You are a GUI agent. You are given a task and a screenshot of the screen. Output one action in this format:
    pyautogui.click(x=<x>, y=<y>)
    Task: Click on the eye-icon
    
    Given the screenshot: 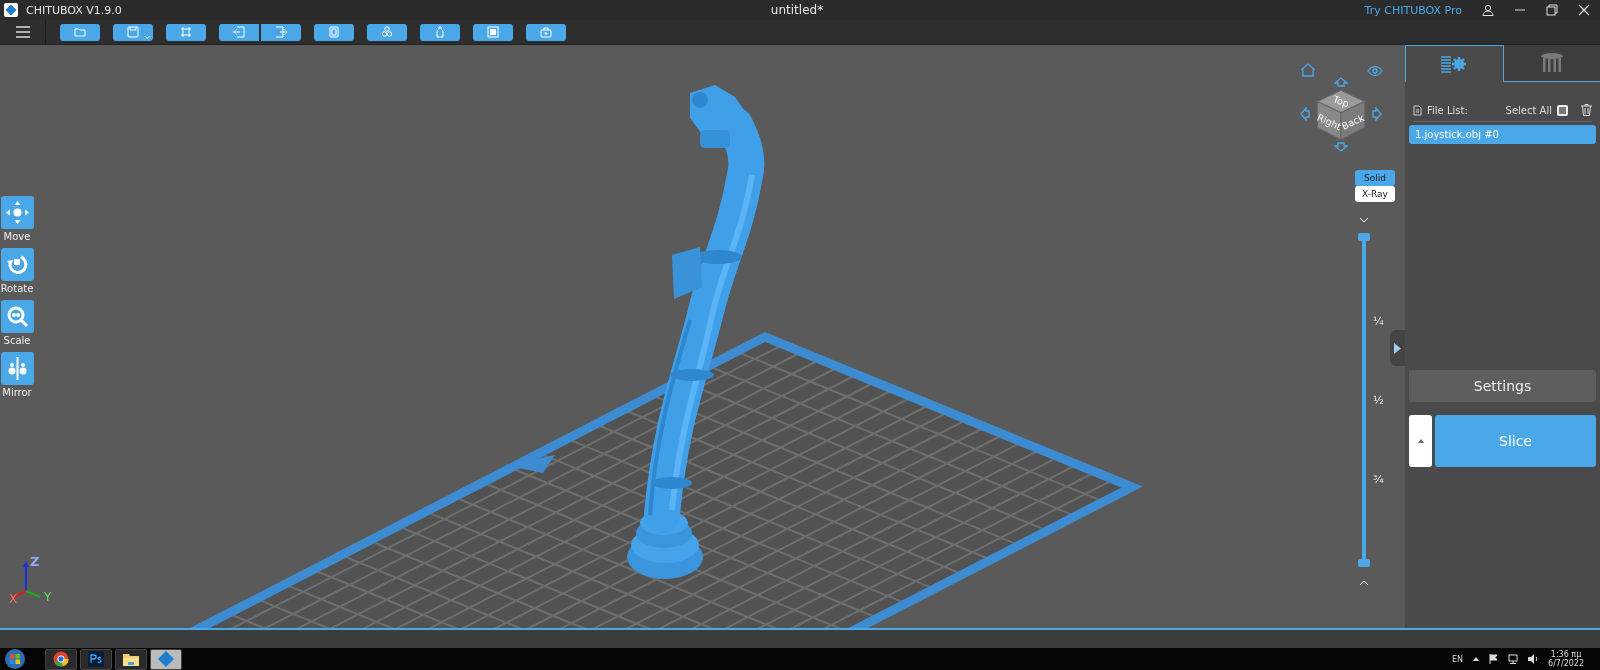 What is the action you would take?
    pyautogui.click(x=1375, y=71)
    